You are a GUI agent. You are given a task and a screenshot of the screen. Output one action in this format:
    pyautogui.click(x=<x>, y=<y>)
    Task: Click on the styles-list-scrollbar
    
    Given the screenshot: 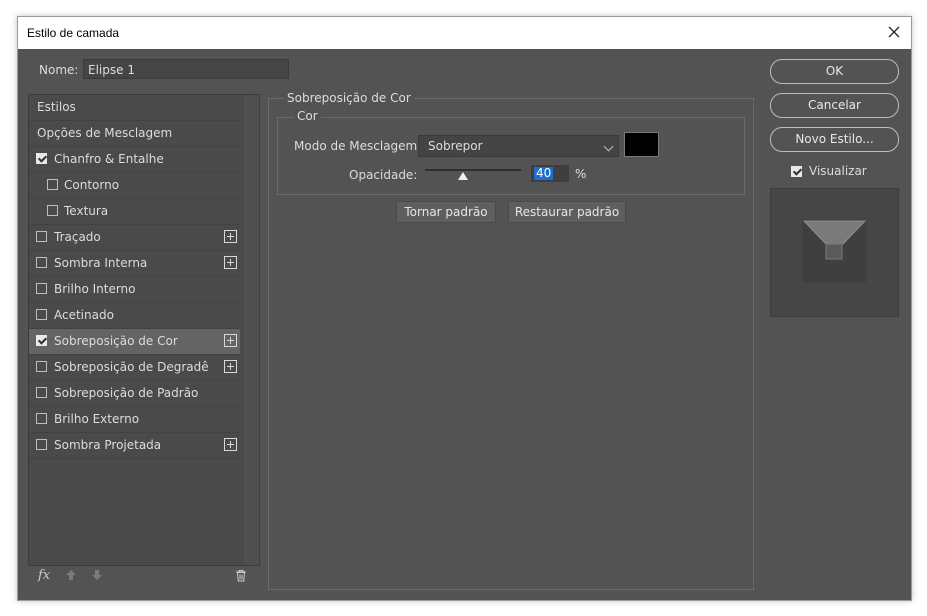 What is the action you would take?
    pyautogui.click(x=250, y=330)
    